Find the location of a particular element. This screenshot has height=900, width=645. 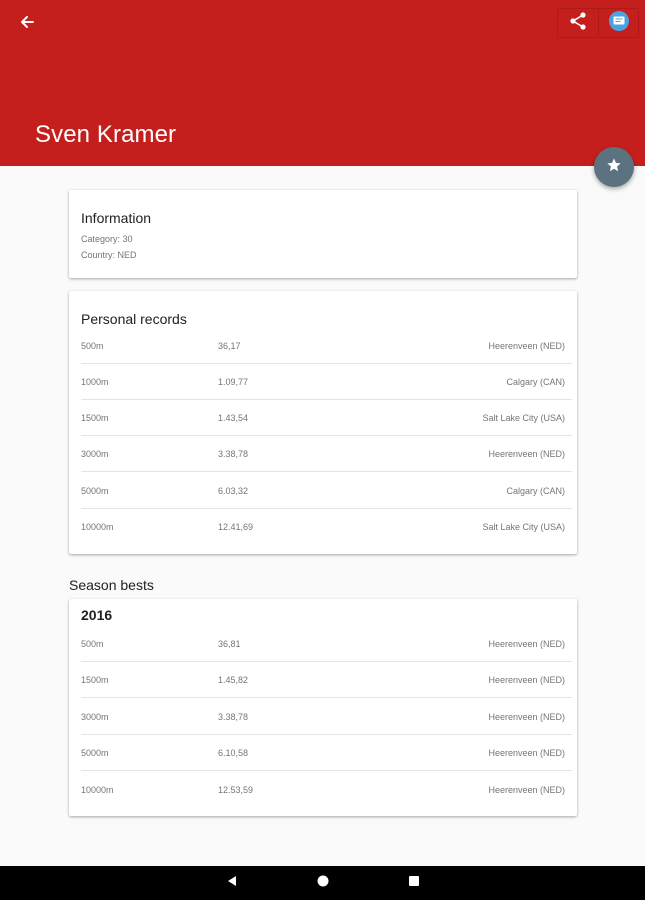

page-title: Sven Kramer is located at coordinates (106, 134).